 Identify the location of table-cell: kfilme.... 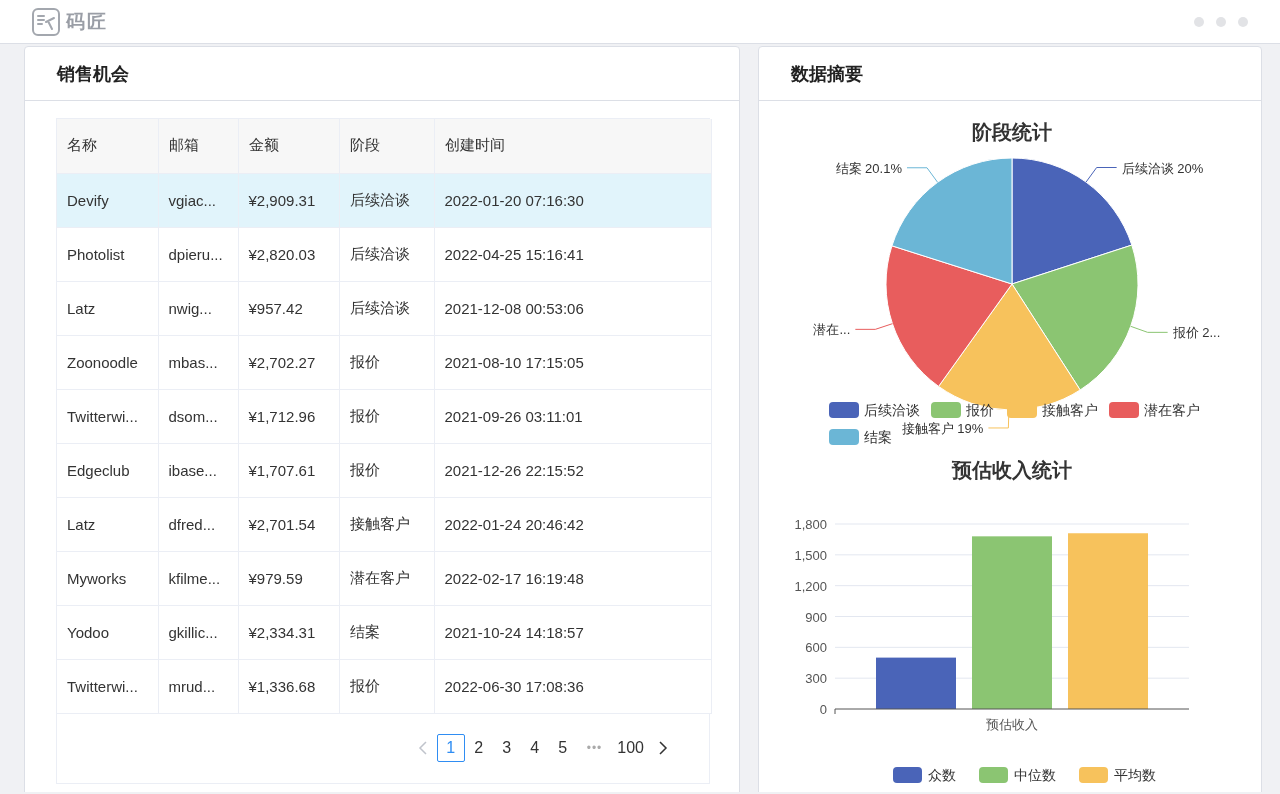
(198, 578).